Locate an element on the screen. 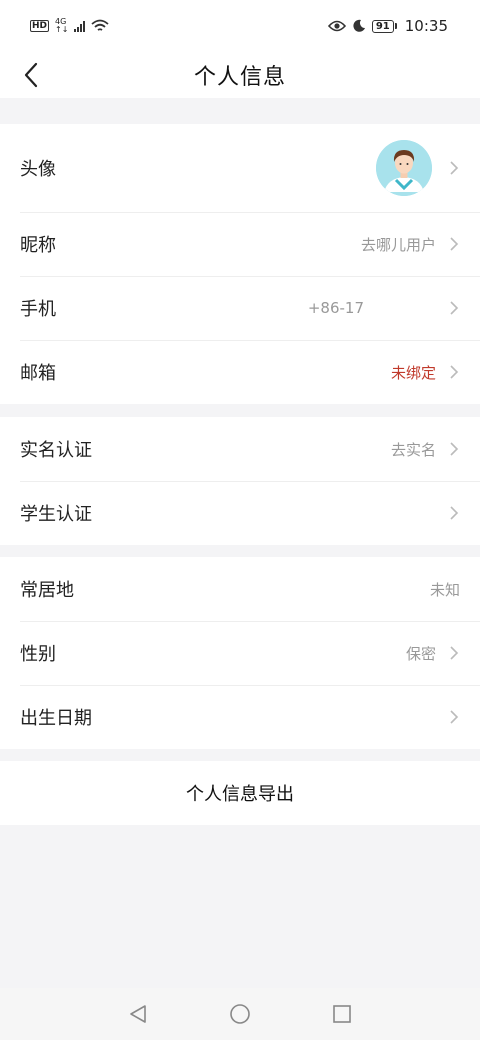 The width and height of the screenshot is (480, 1040). network-activity-label: ↑↓ is located at coordinates (62, 29).